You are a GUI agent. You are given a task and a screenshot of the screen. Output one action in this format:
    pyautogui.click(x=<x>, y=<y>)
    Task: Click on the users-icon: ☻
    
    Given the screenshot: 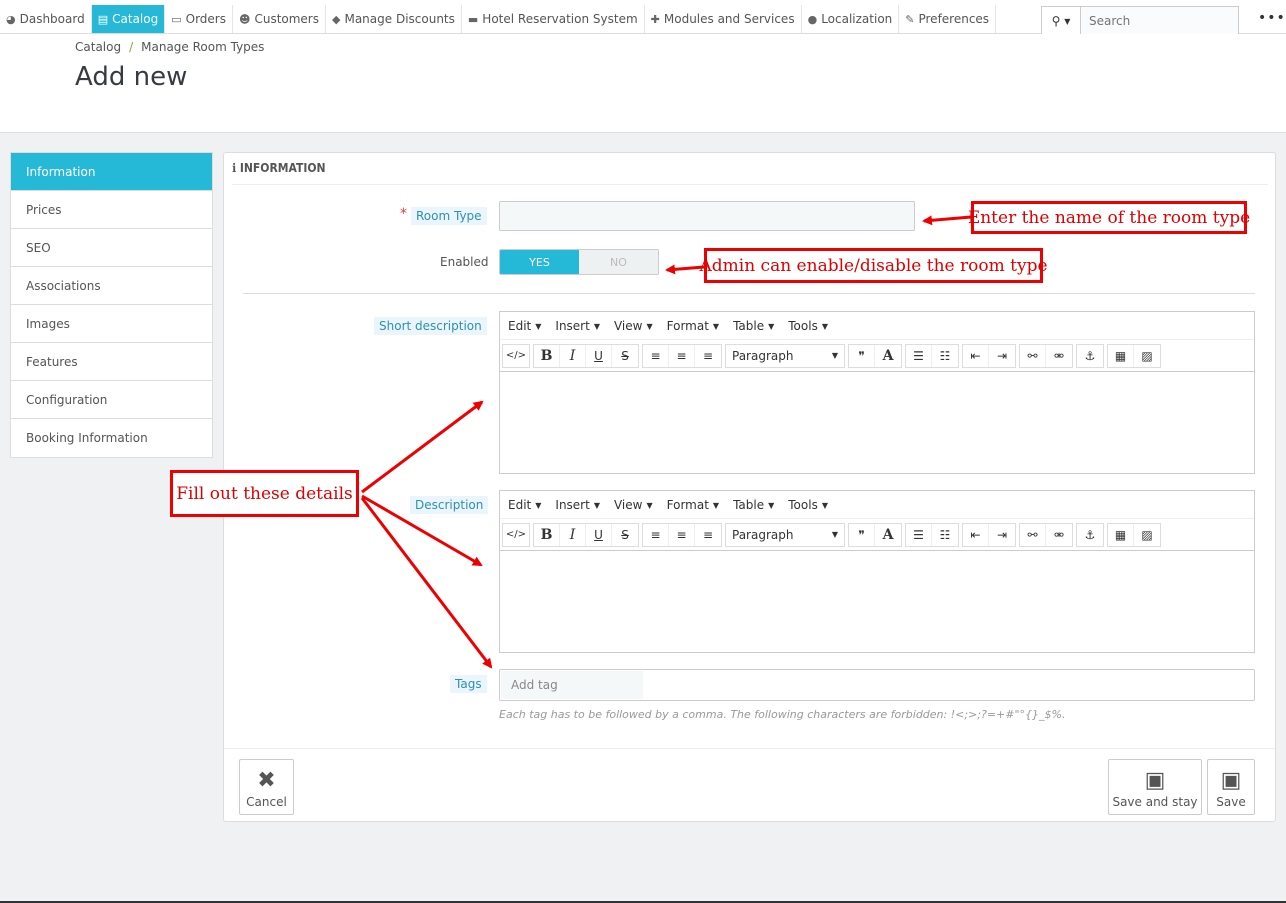 What is the action you would take?
    pyautogui.click(x=244, y=19)
    